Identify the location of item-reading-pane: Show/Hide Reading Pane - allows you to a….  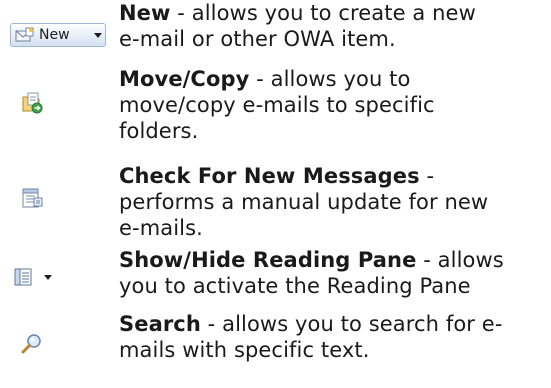
(275, 276).